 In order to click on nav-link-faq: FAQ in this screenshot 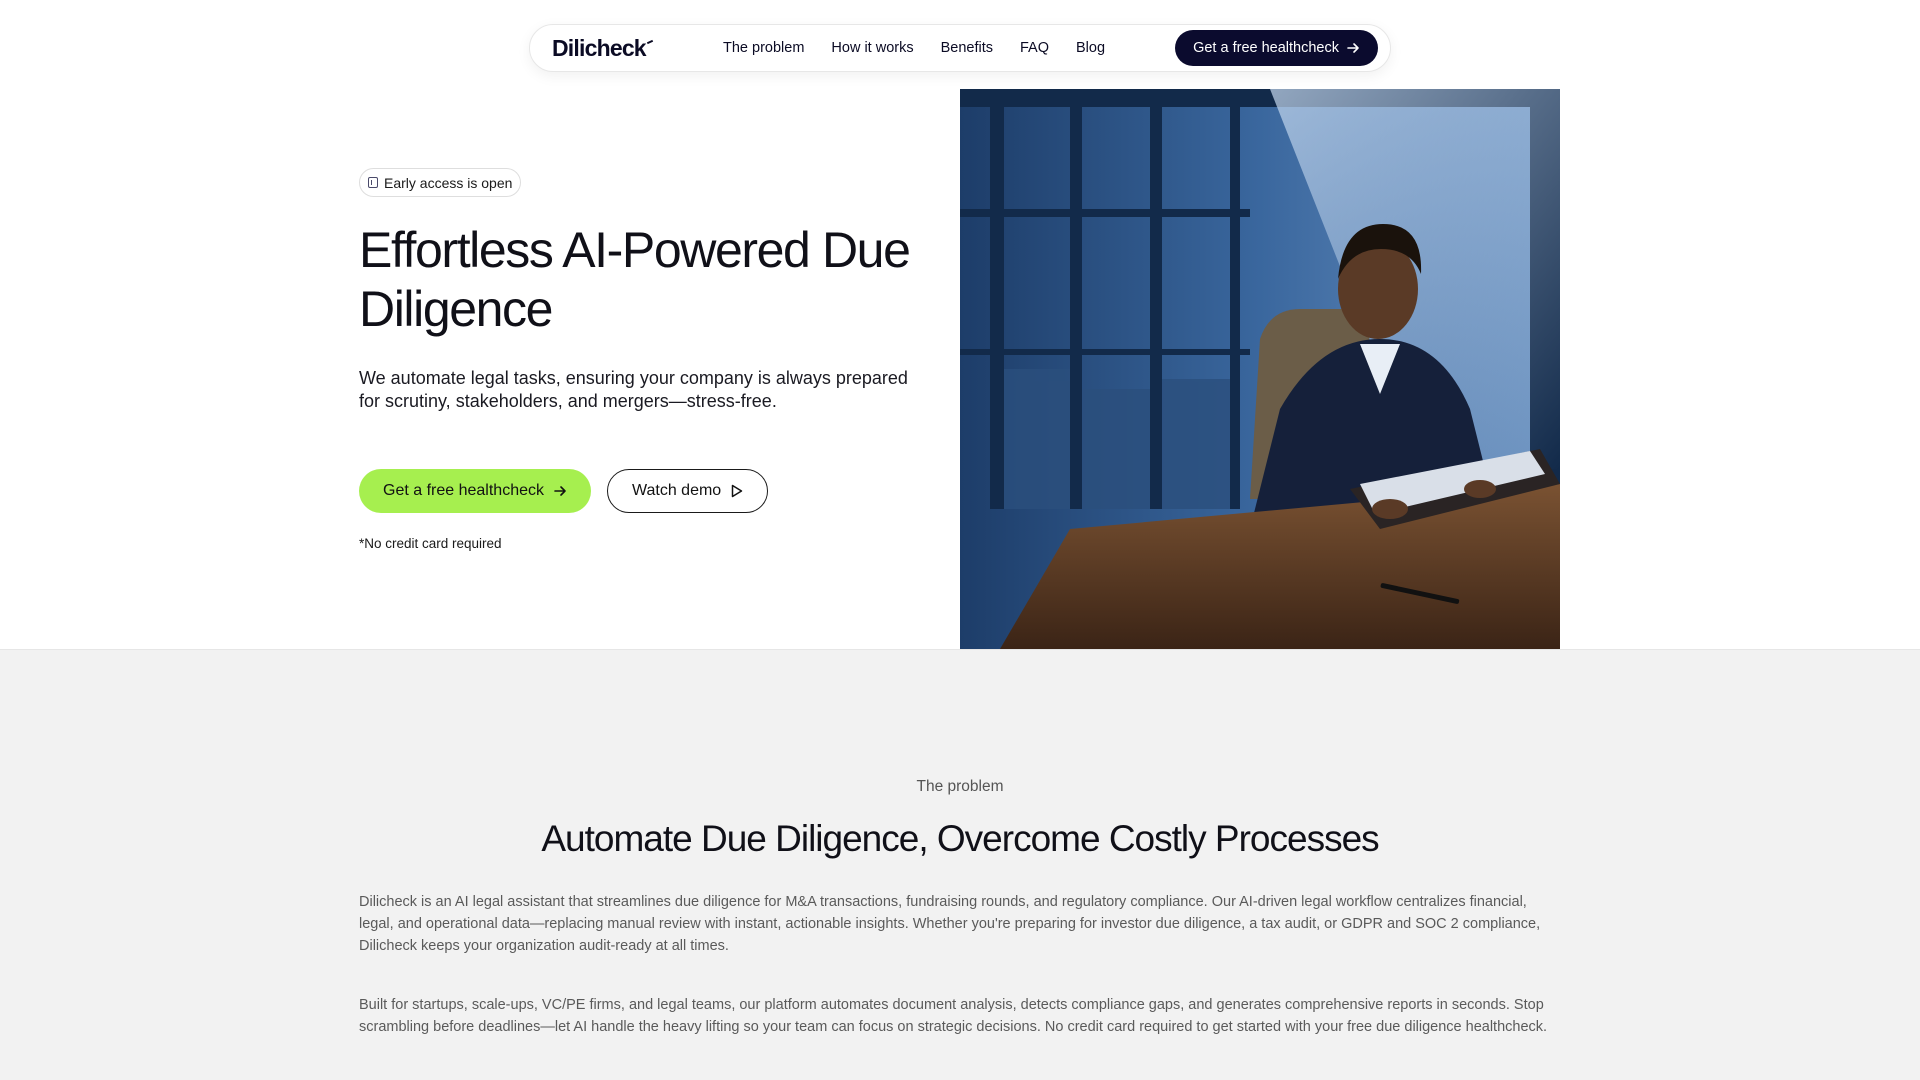, I will do `click(1034, 48)`.